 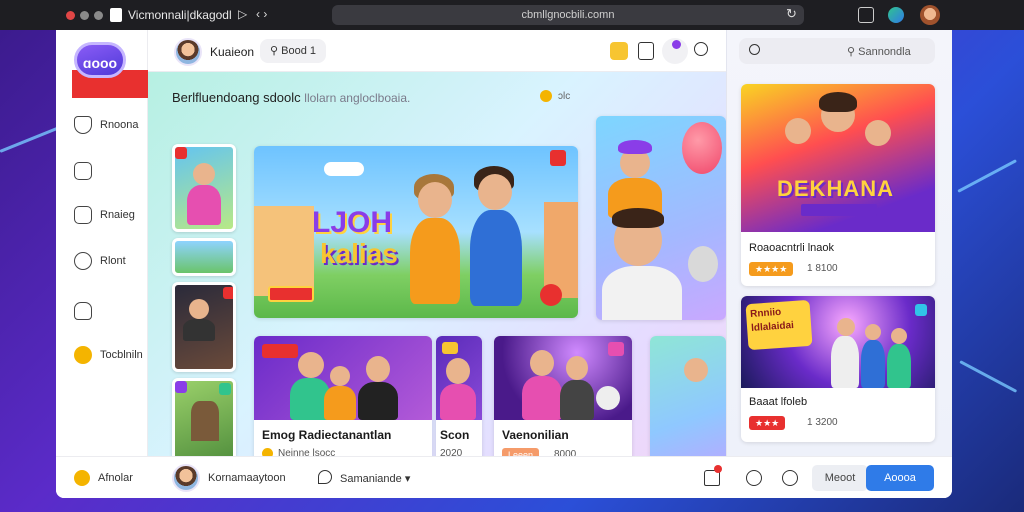 I want to click on tabs-icon, so click(x=866, y=15).